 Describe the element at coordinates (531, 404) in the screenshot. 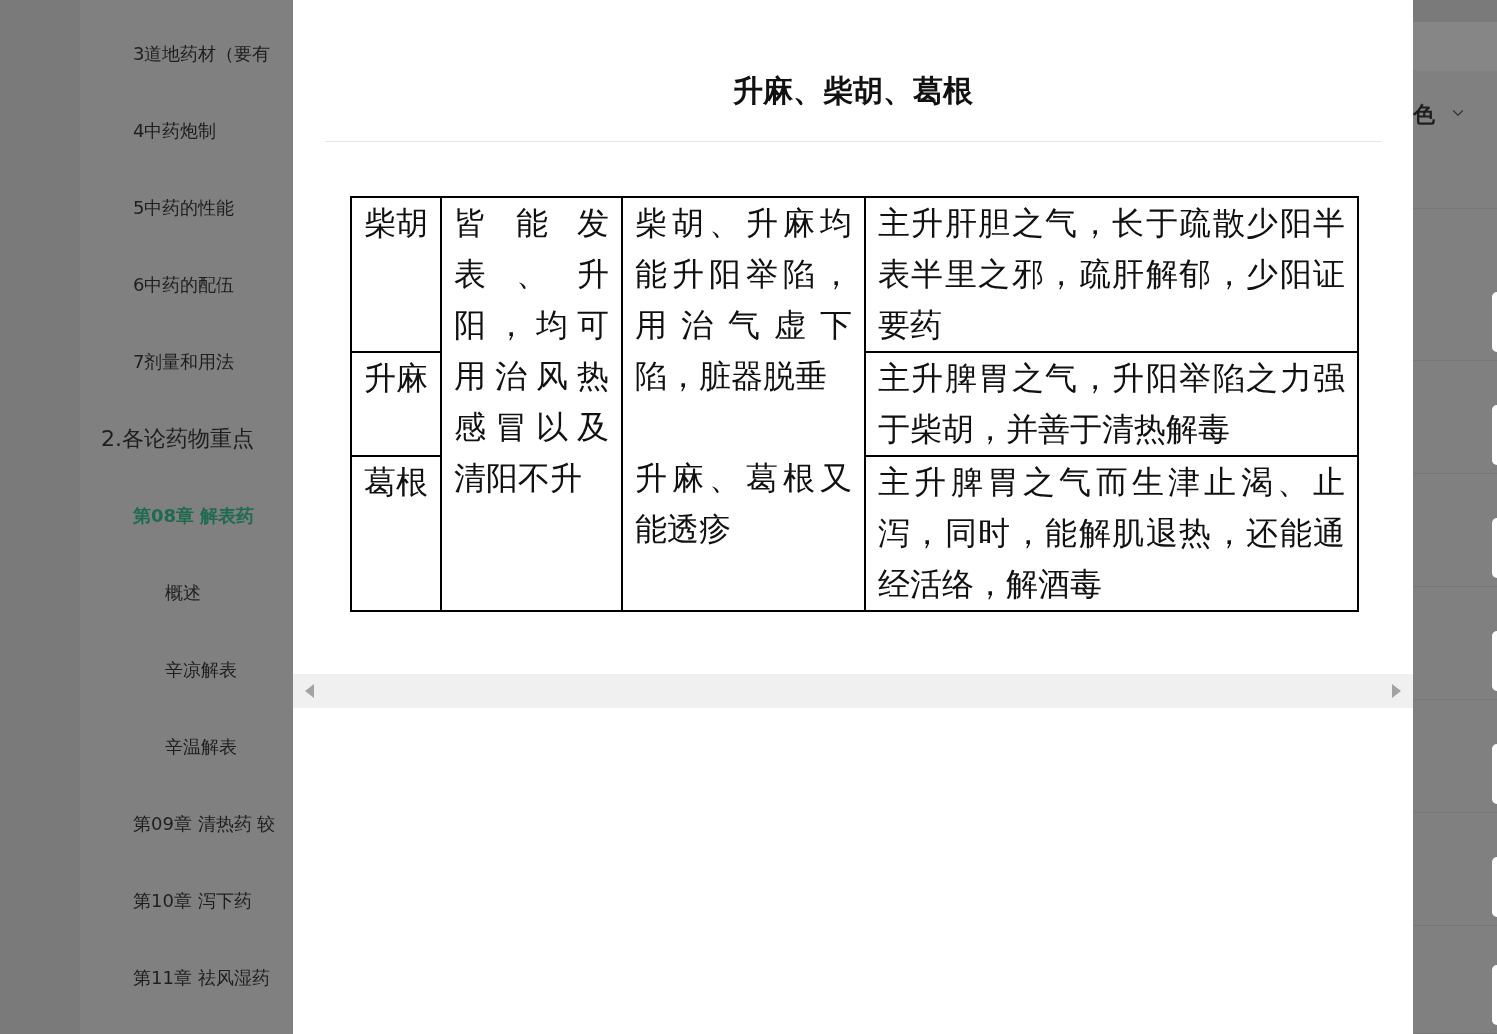

I see `table-cell: 皆能发表、升阳，均可用治风热感冒以及清阳不升` at that location.